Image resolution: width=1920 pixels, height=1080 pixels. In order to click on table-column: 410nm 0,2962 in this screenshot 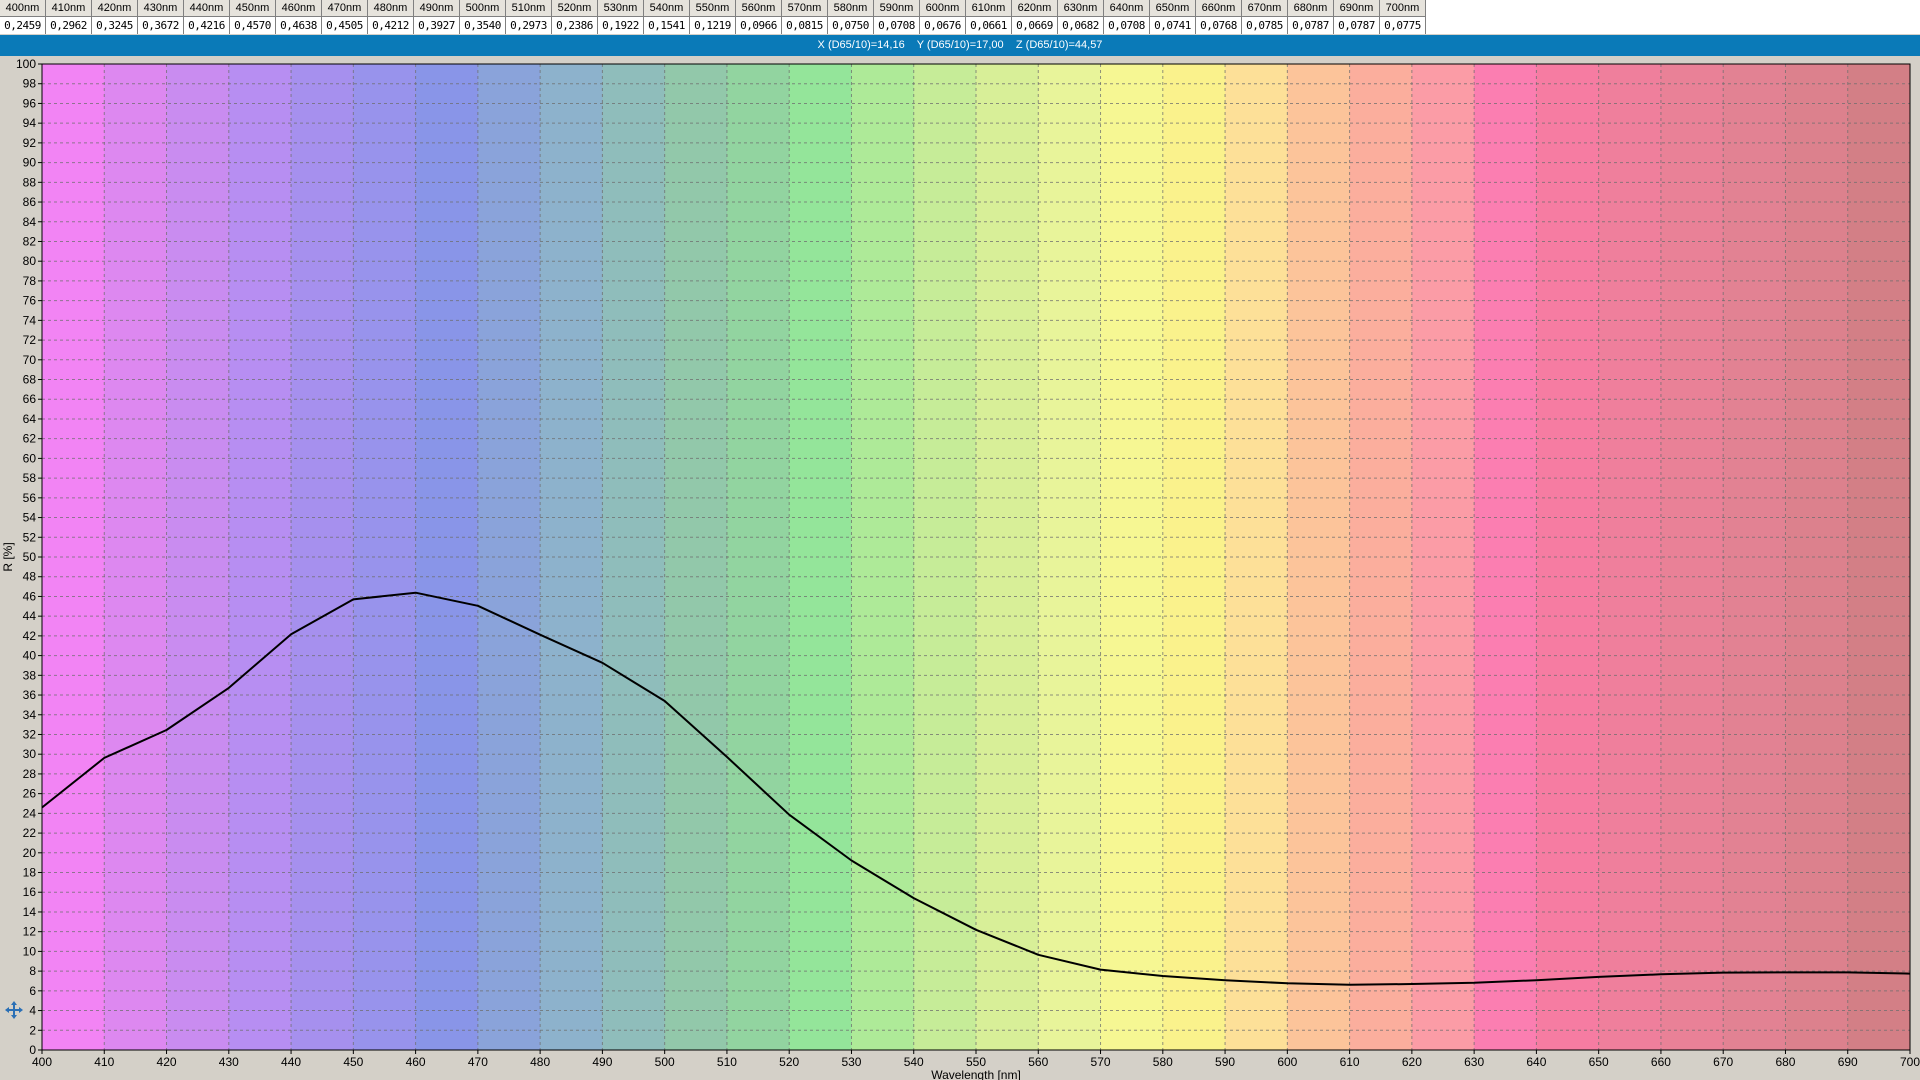, I will do `click(69, 17)`.